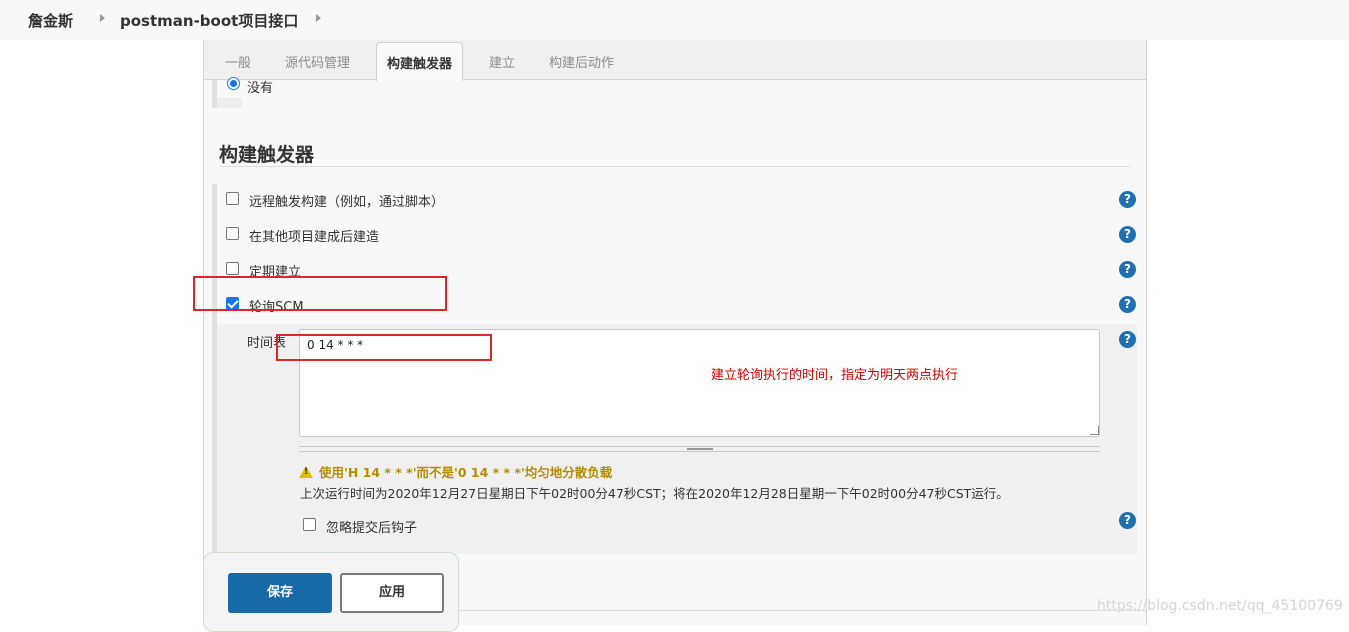 The width and height of the screenshot is (1349, 632). Describe the element at coordinates (392, 593) in the screenshot. I see `apply-button: 应用` at that location.